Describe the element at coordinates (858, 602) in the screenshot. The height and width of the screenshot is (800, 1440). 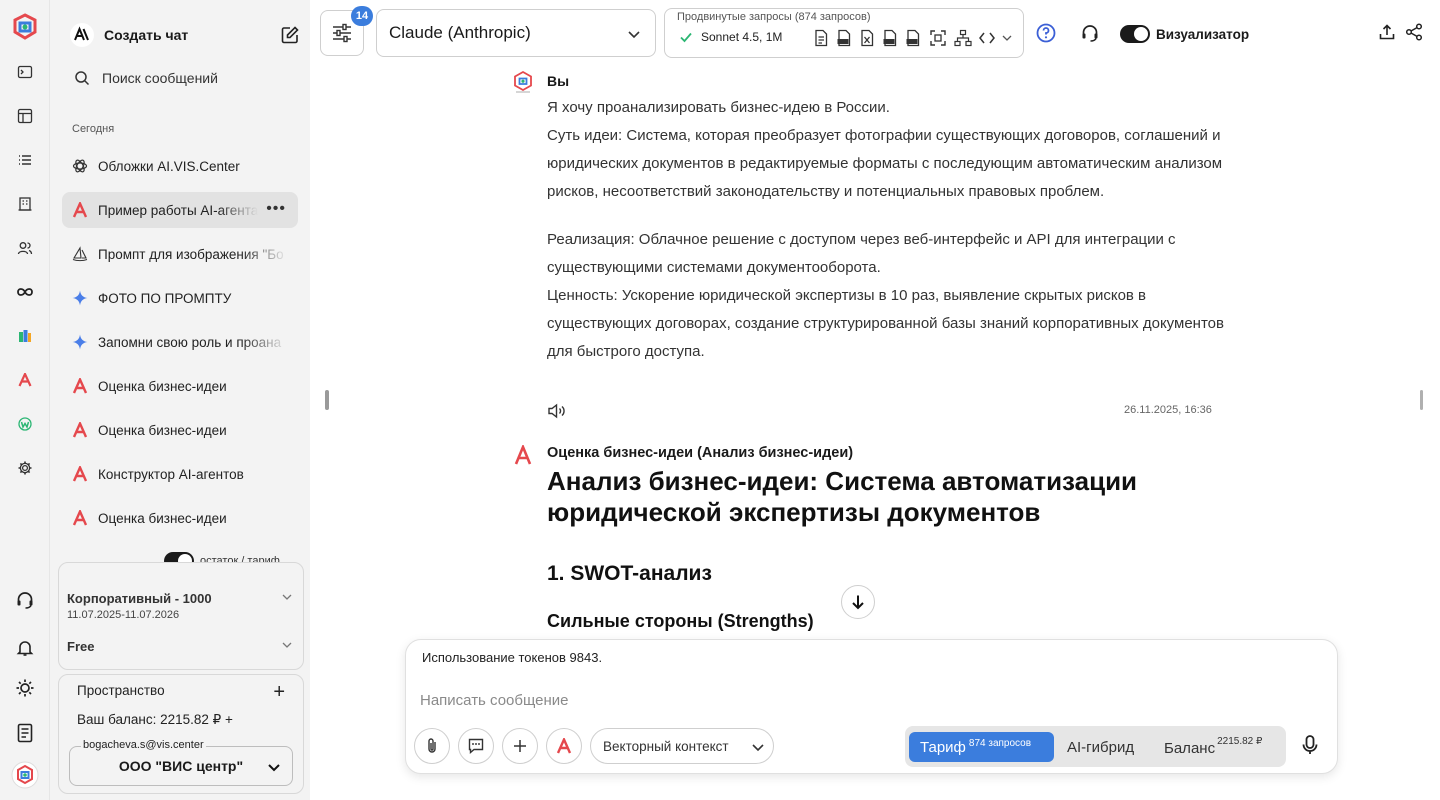
I see `scroll-down-button` at that location.